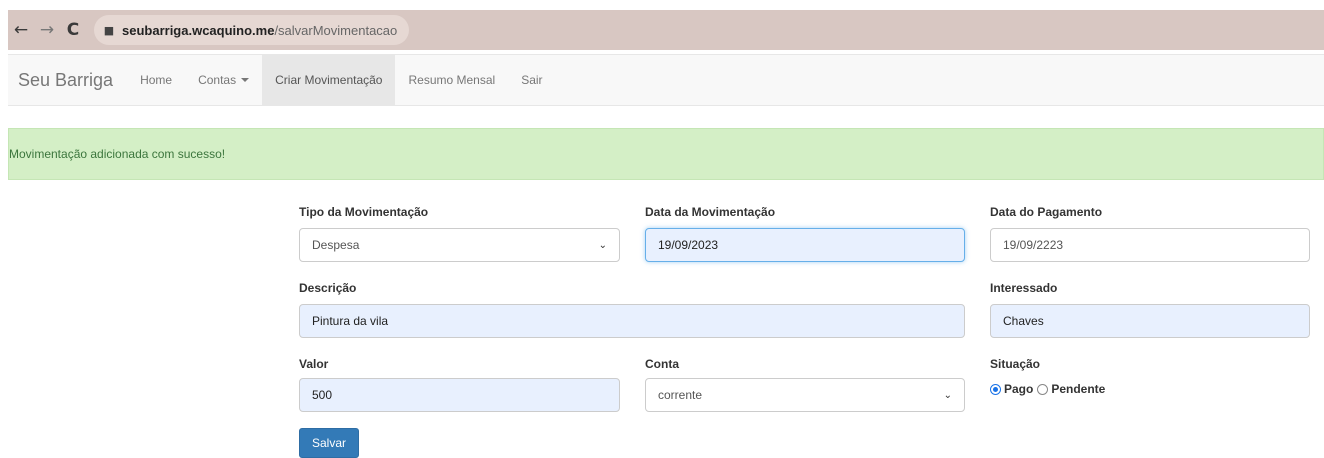  I want to click on nav-item-criar-movimentacao: Criar Movimentação, so click(329, 80).